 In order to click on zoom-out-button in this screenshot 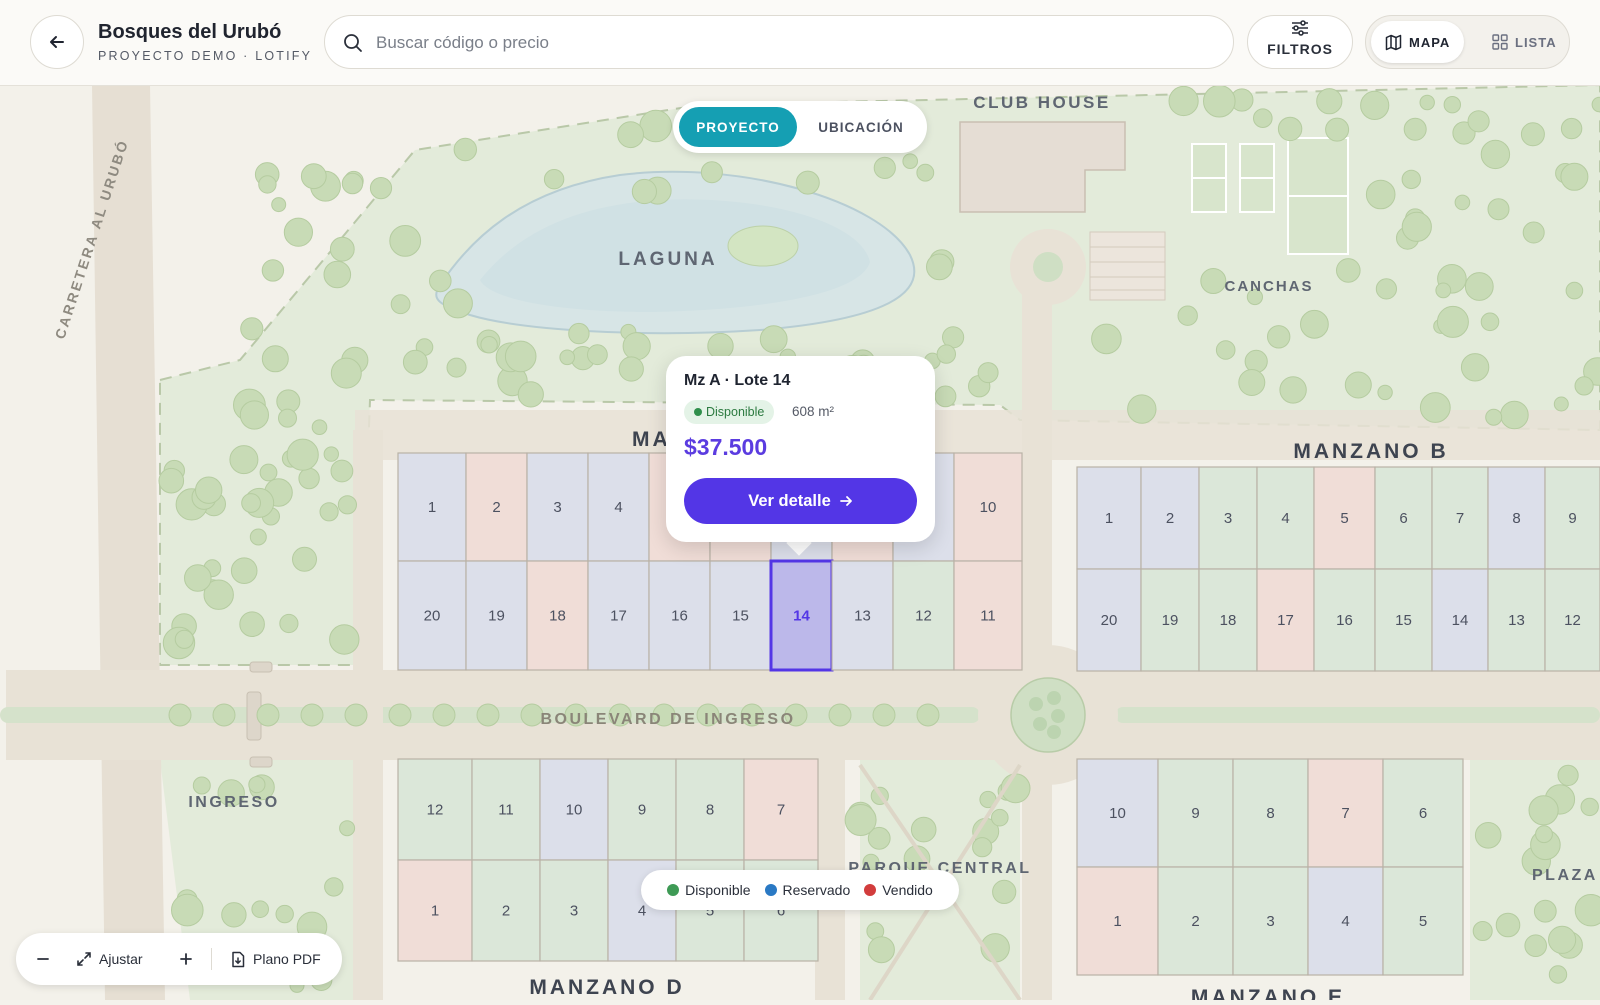, I will do `click(43, 959)`.